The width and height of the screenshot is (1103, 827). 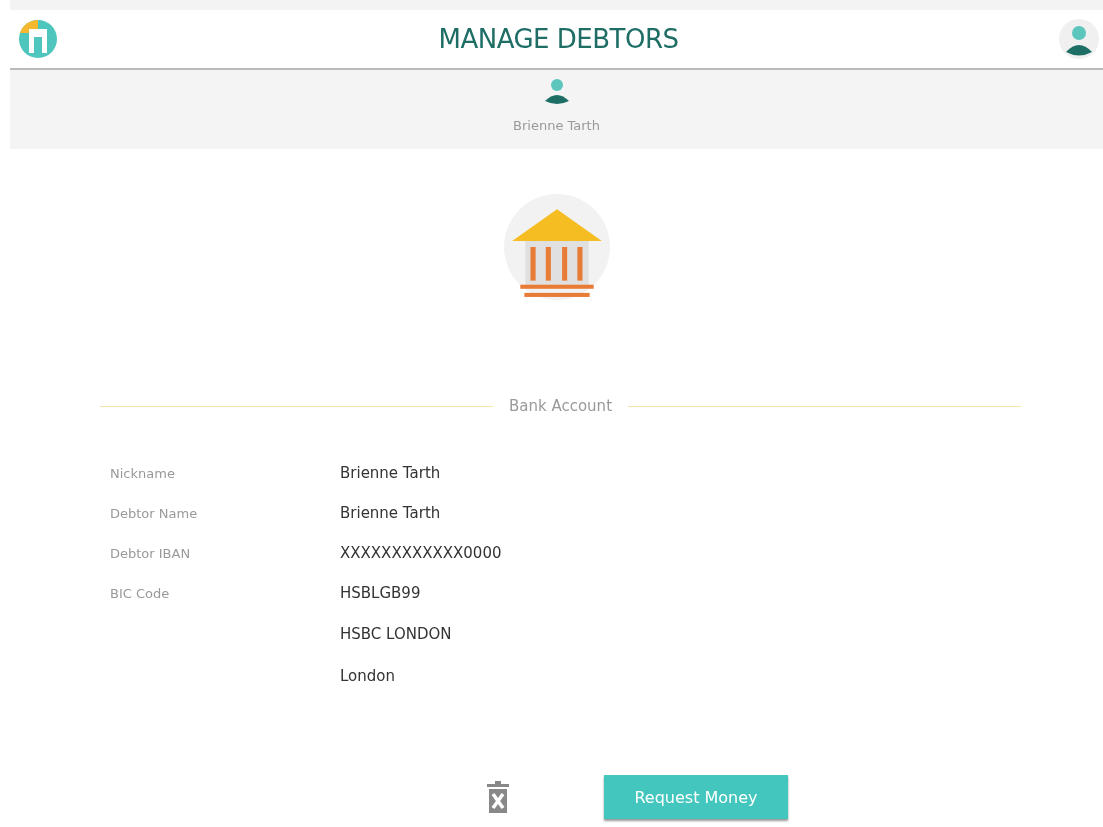 I want to click on debtor-name: Brienne Tarth, so click(x=556, y=125).